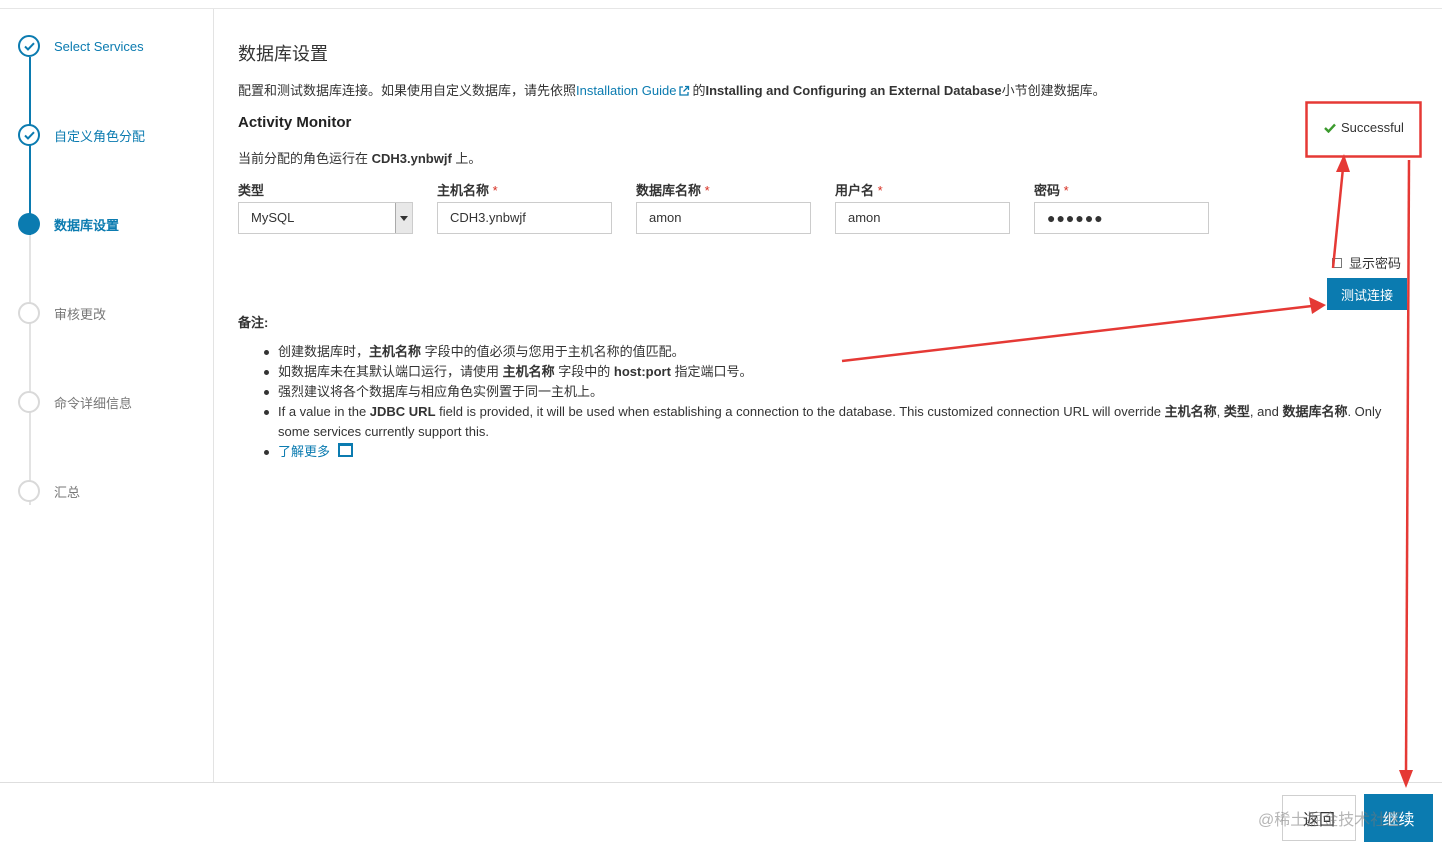  What do you see at coordinates (626, 90) in the screenshot?
I see `installation-guide-link: Installation Guide` at bounding box center [626, 90].